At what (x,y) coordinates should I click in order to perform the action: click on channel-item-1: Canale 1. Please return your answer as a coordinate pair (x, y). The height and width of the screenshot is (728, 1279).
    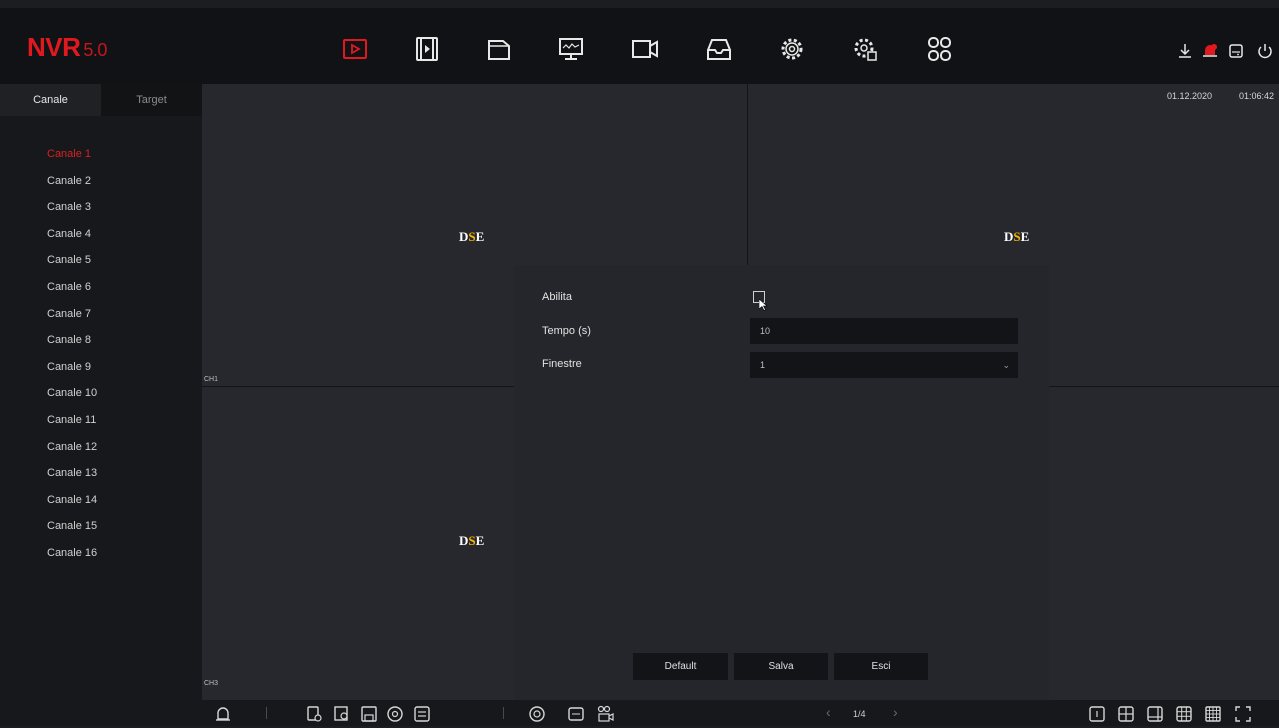
    Looking at the image, I should click on (72, 159).